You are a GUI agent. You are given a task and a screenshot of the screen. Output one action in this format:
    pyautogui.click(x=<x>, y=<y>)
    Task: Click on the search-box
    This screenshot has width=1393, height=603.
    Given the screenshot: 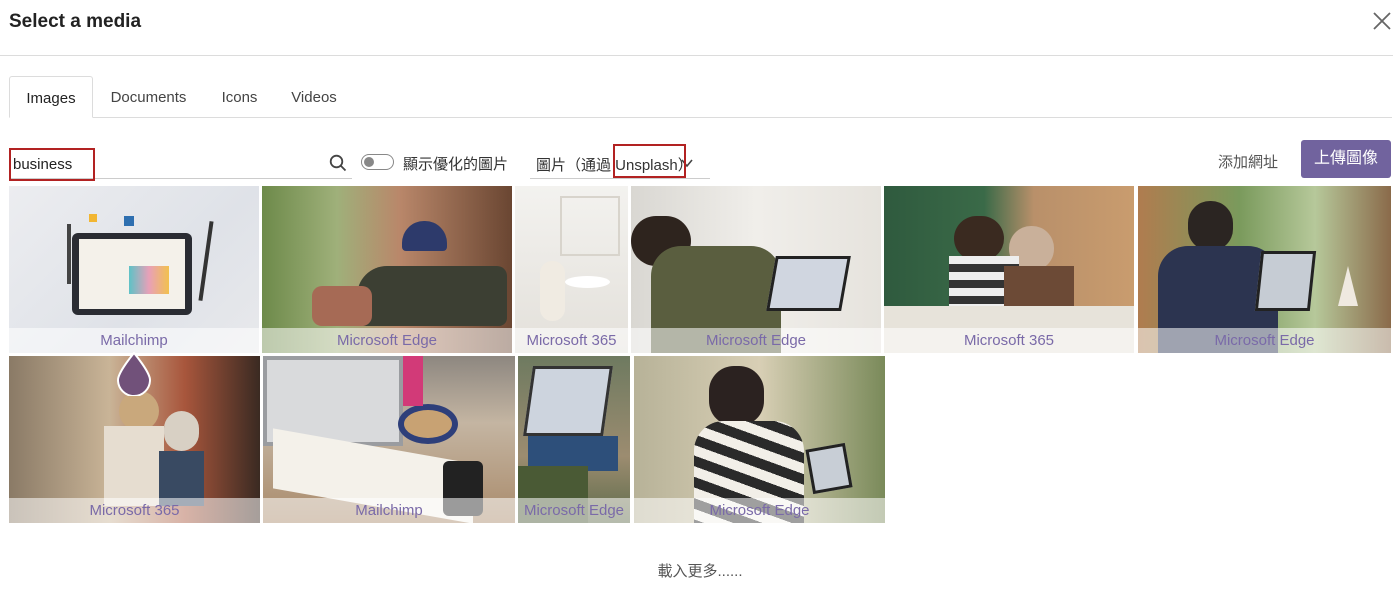 What is the action you would take?
    pyautogui.click(x=180, y=164)
    